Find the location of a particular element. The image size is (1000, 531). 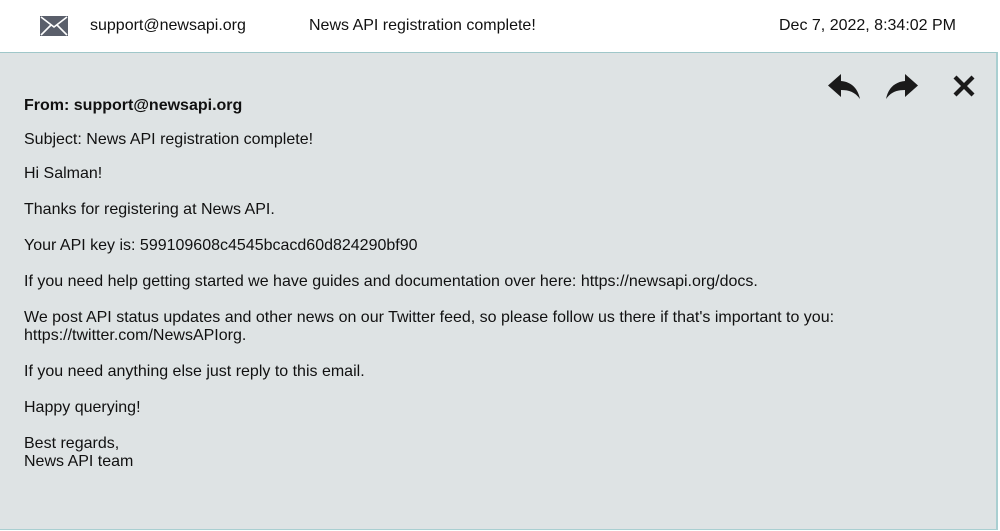

body-paragraph: Thanks for registering at News API. is located at coordinates (149, 209).